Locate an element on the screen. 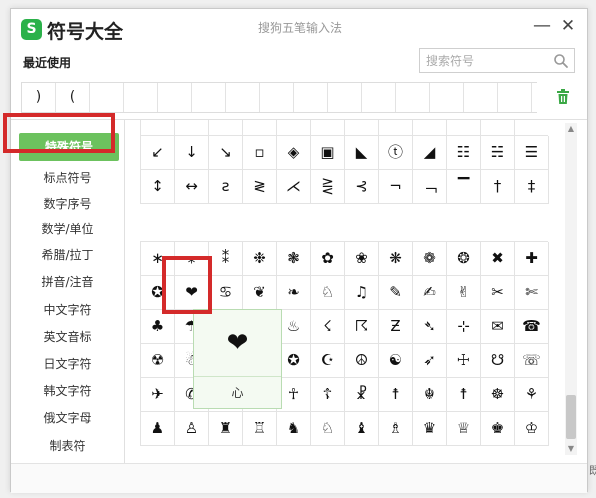 This screenshot has height=498, width=596. scroll-thumb is located at coordinates (571, 417).